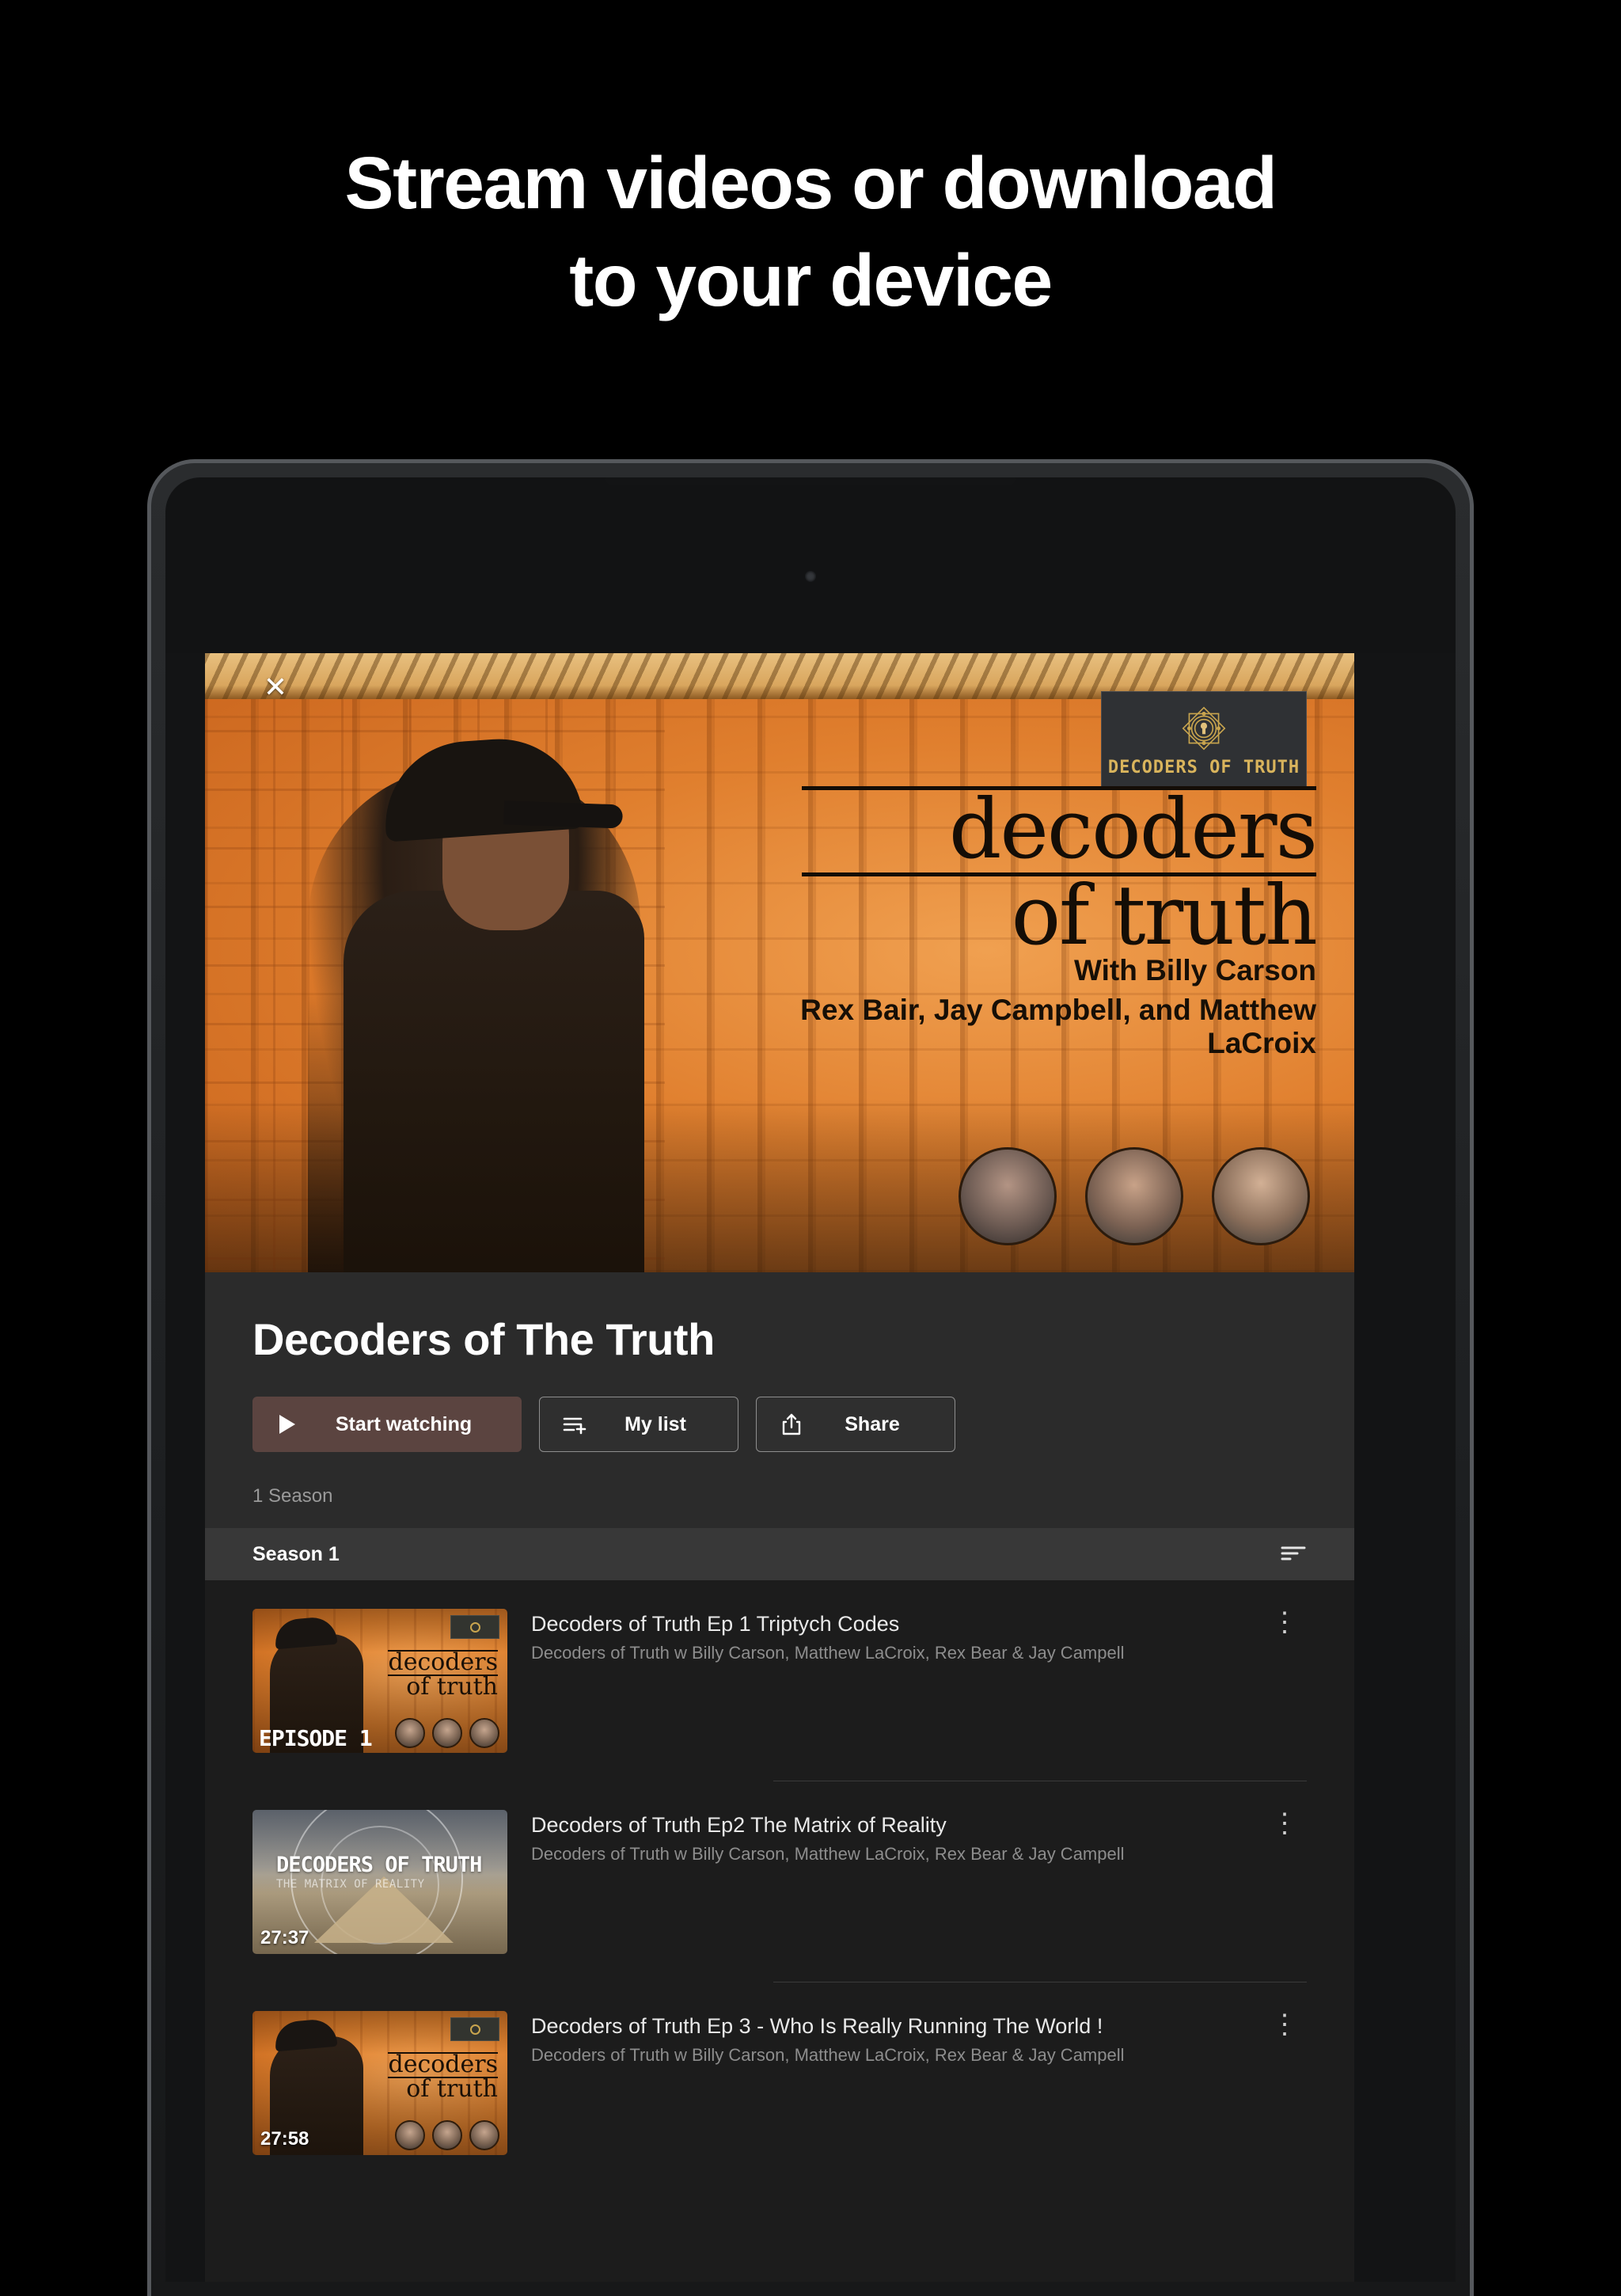 The image size is (1621, 2296). What do you see at coordinates (287, 1424) in the screenshot?
I see `play-icon` at bounding box center [287, 1424].